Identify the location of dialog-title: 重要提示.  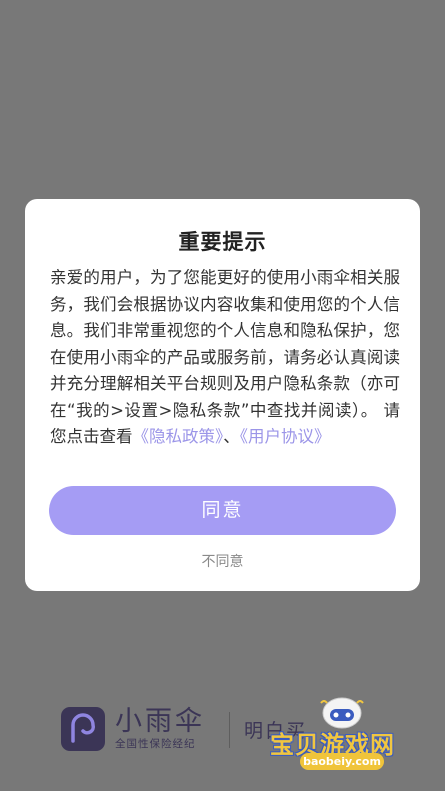
(222, 242).